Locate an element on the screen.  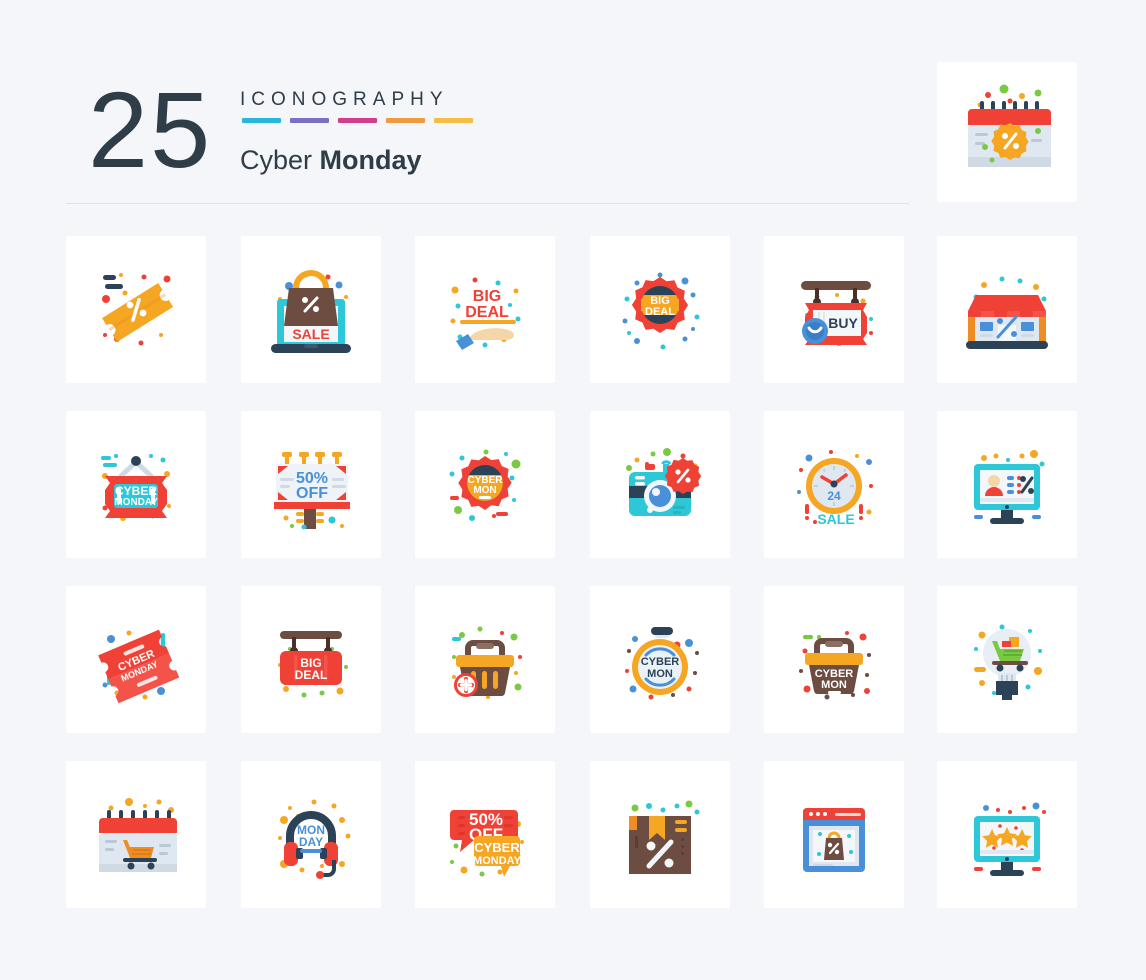
cyber-mon-basket-icon: CYBER MON is located at coordinates (835, 664).